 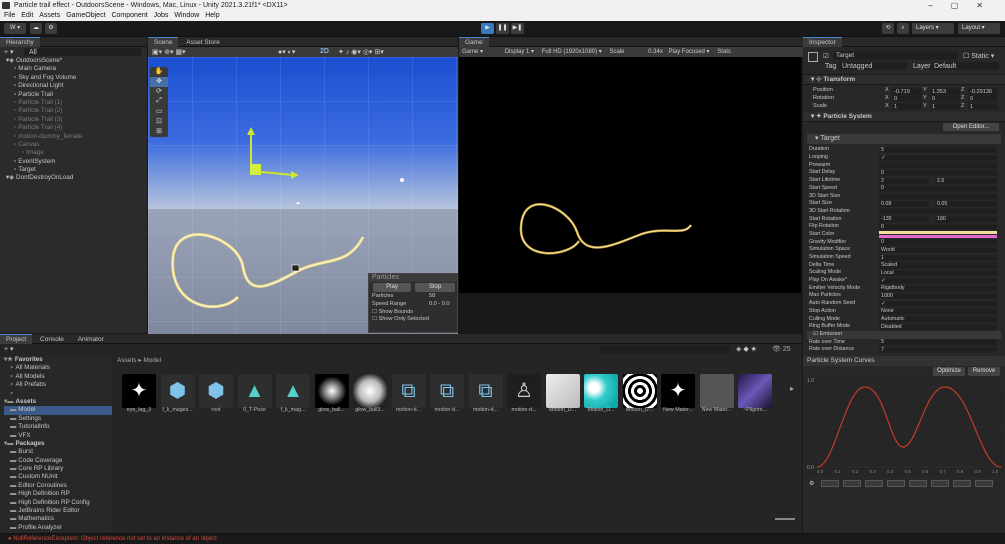 What do you see at coordinates (966, 204) in the screenshot?
I see `particle-row-value-2: 0.05` at bounding box center [966, 204].